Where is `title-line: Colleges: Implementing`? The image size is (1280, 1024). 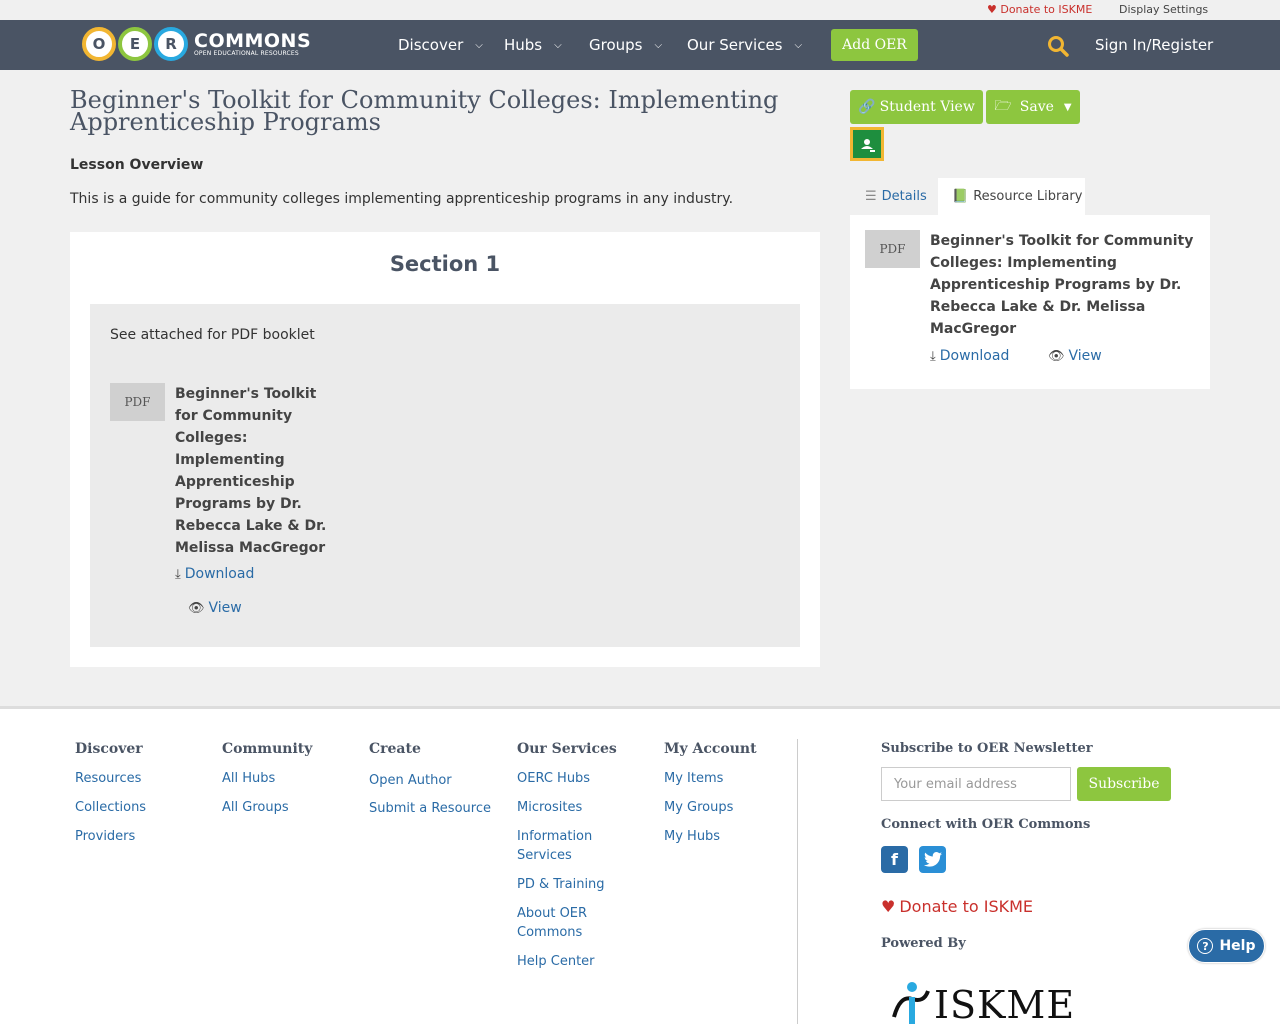 title-line: Colleges: Implementing is located at coordinates (1023, 263).